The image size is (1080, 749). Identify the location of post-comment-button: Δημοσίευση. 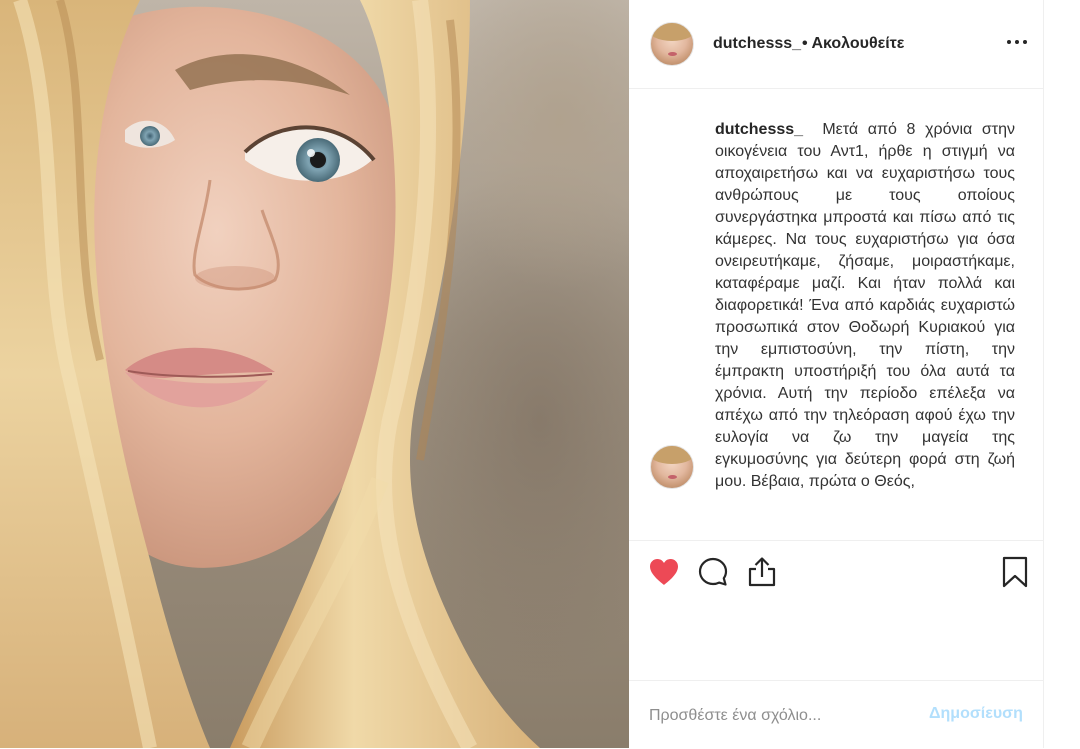
(976, 714).